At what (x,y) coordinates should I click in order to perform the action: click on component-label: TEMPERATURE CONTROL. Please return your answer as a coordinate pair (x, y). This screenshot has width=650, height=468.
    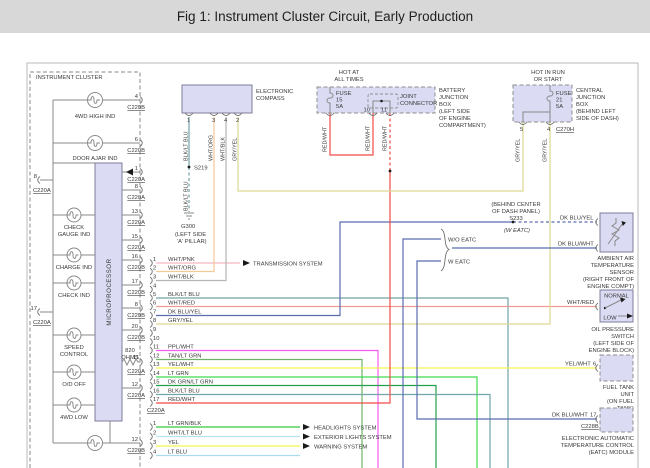
    Looking at the image, I should click on (598, 446).